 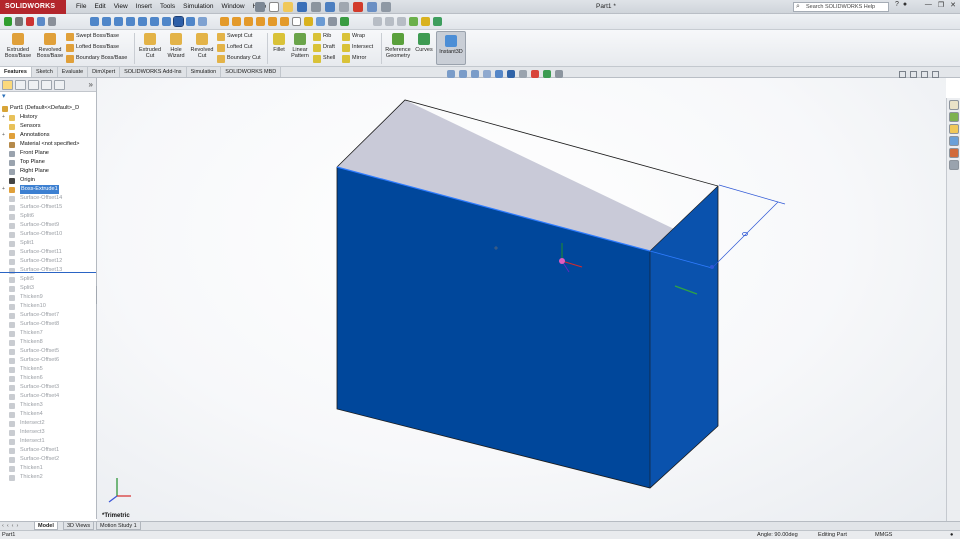 What do you see at coordinates (198, 7) in the screenshot?
I see `menu-simulation: Simulation` at bounding box center [198, 7].